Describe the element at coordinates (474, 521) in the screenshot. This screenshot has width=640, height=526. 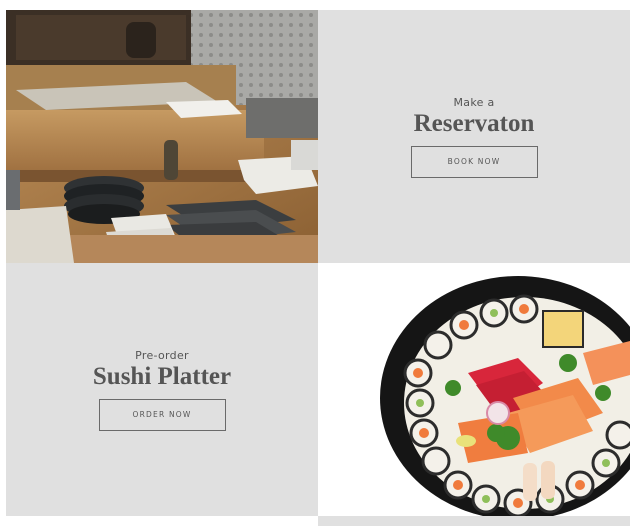
I see `next-row-edge` at that location.